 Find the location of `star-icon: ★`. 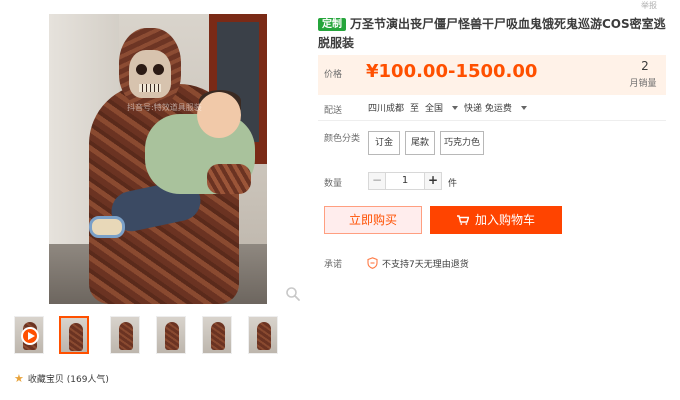

star-icon: ★ is located at coordinates (19, 378).